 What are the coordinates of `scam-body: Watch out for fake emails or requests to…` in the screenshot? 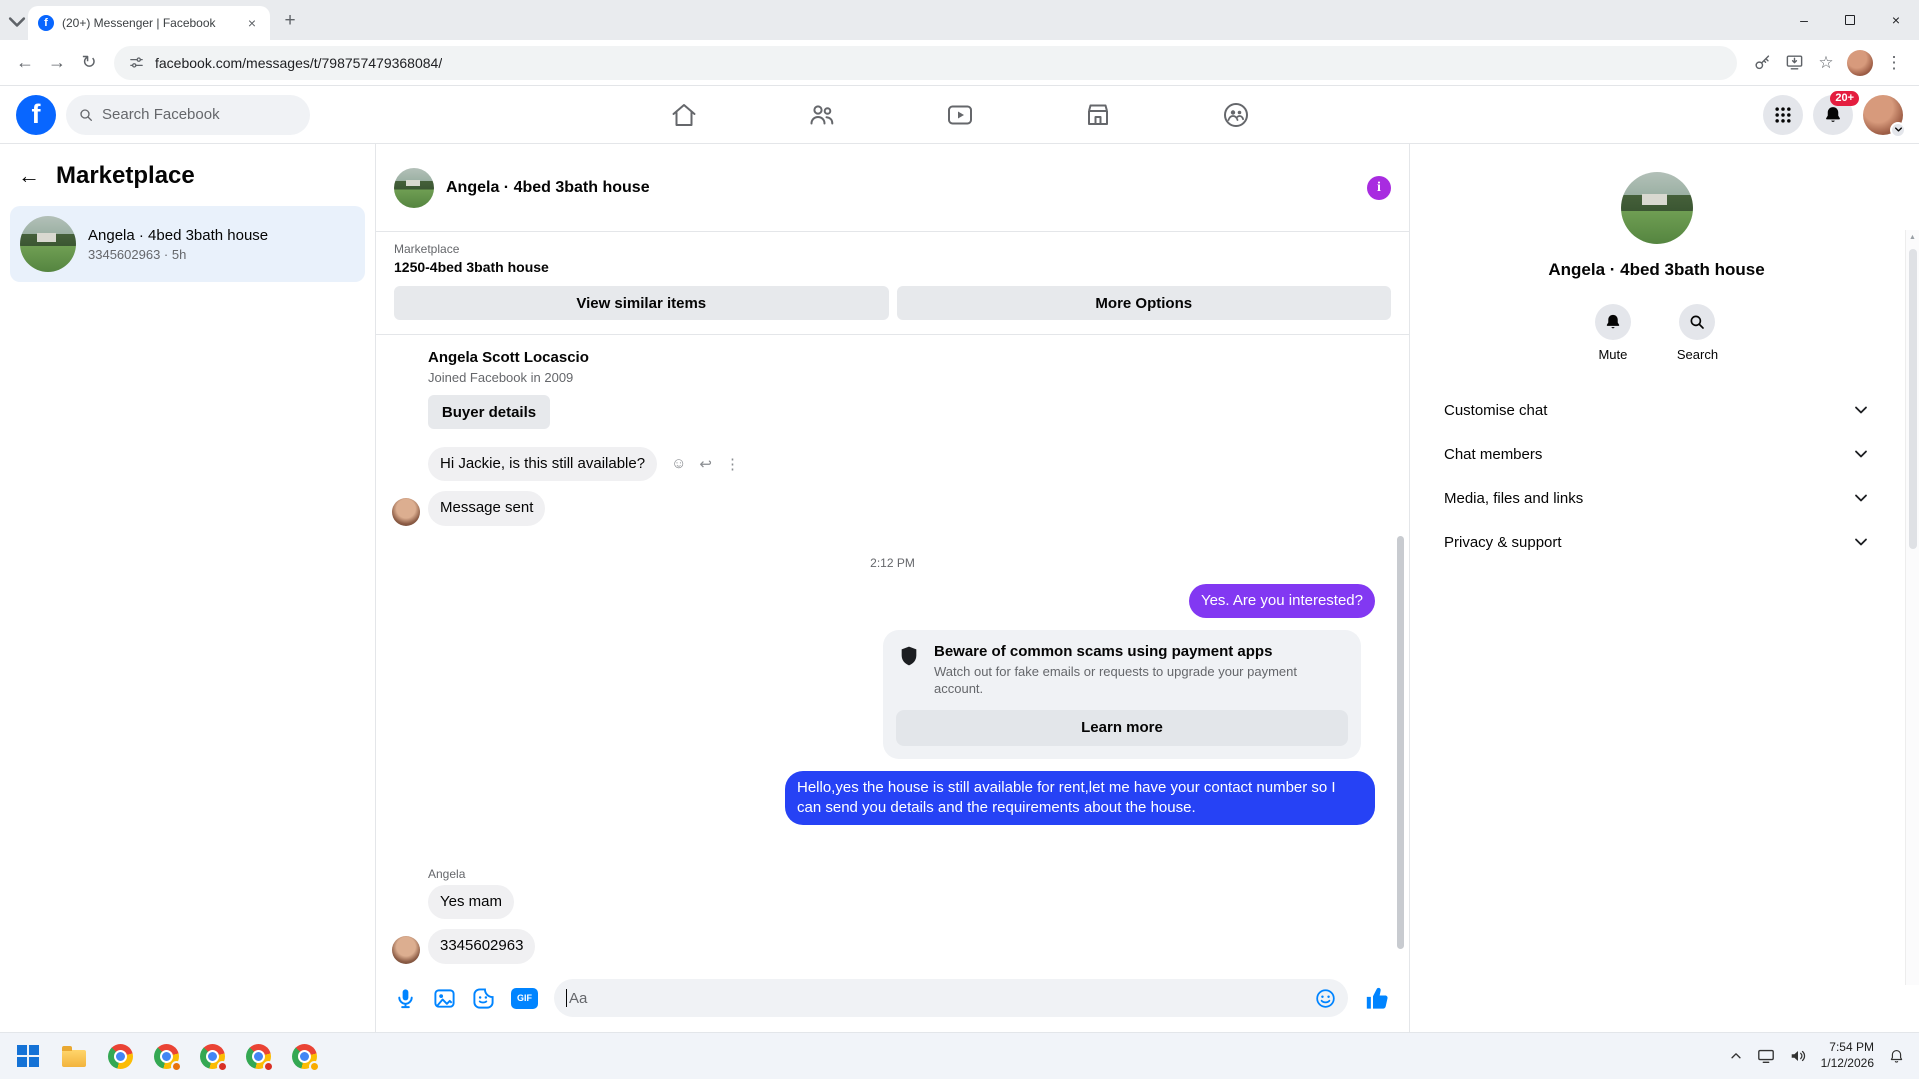 It's located at (1115, 679).